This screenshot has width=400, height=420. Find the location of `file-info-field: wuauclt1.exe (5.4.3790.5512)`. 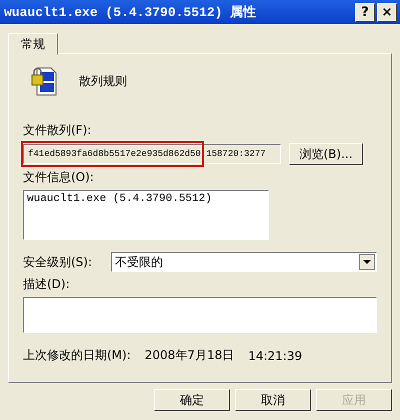

file-info-field: wuauclt1.exe (5.4.3790.5512) is located at coordinates (146, 215).